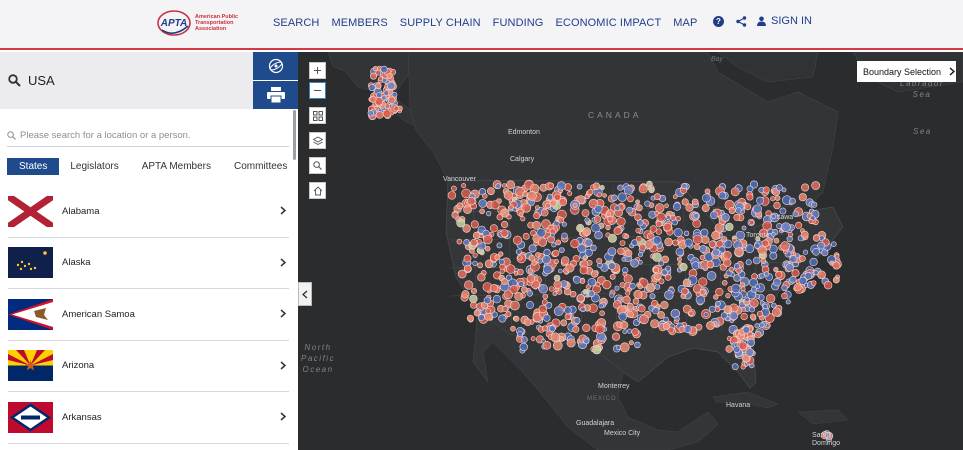 Image resolution: width=963 pixels, height=450 pixels. I want to click on list-item-arizona: Arizona, so click(148, 366).